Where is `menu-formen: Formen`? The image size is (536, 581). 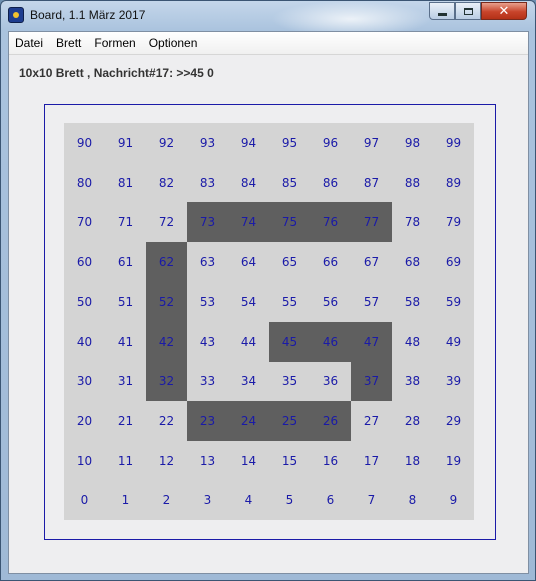 menu-formen: Formen is located at coordinates (114, 43).